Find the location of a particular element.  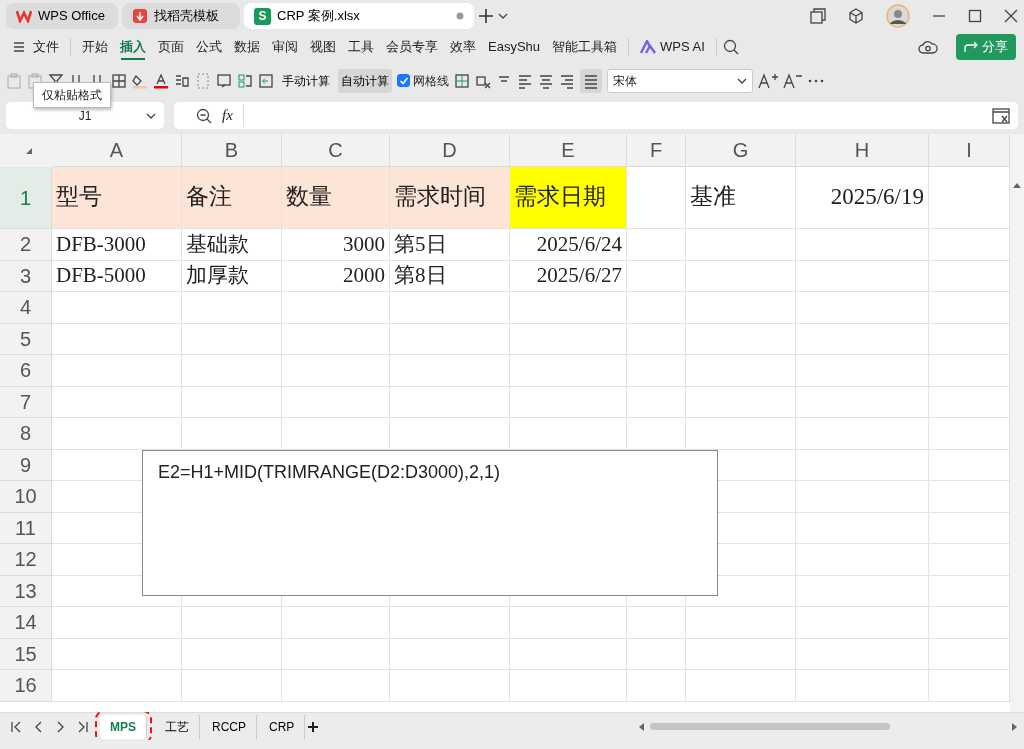

menu-tab: EasyShu is located at coordinates (514, 47).